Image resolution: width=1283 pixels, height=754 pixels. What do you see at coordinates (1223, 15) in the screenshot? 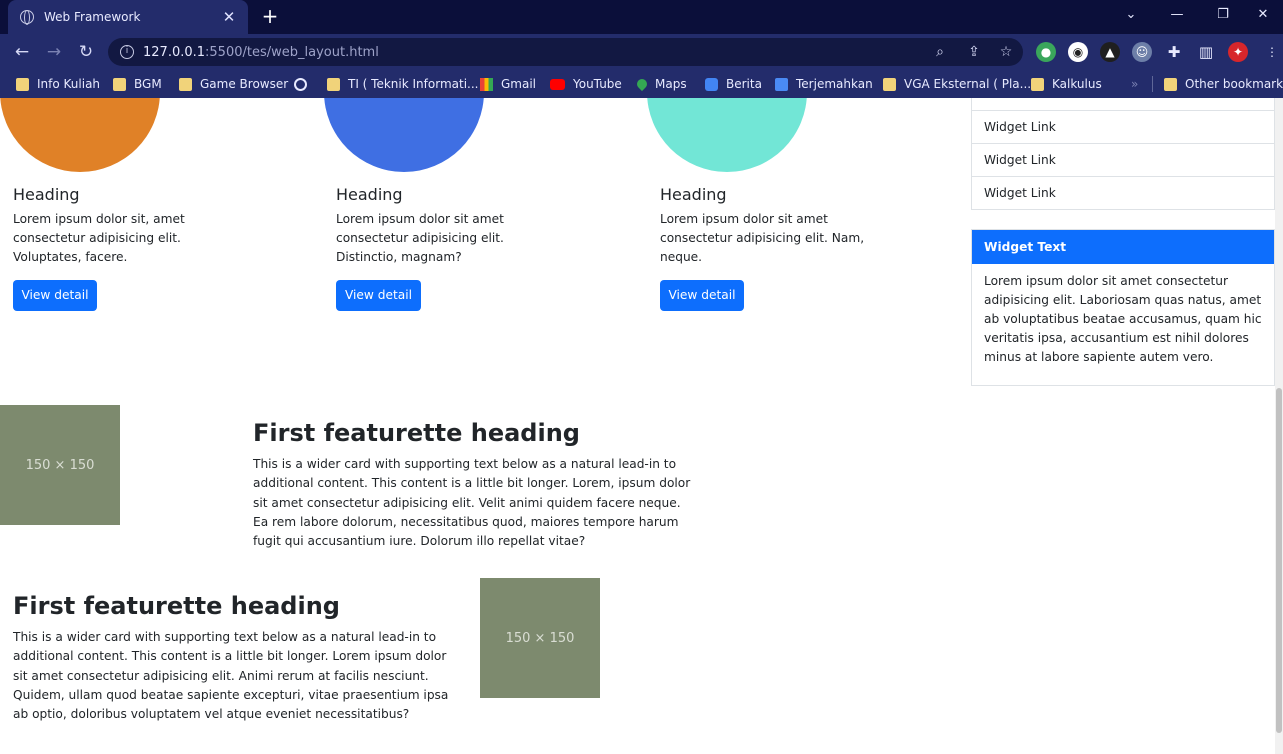
I see `restore-icon: ❐` at bounding box center [1223, 15].